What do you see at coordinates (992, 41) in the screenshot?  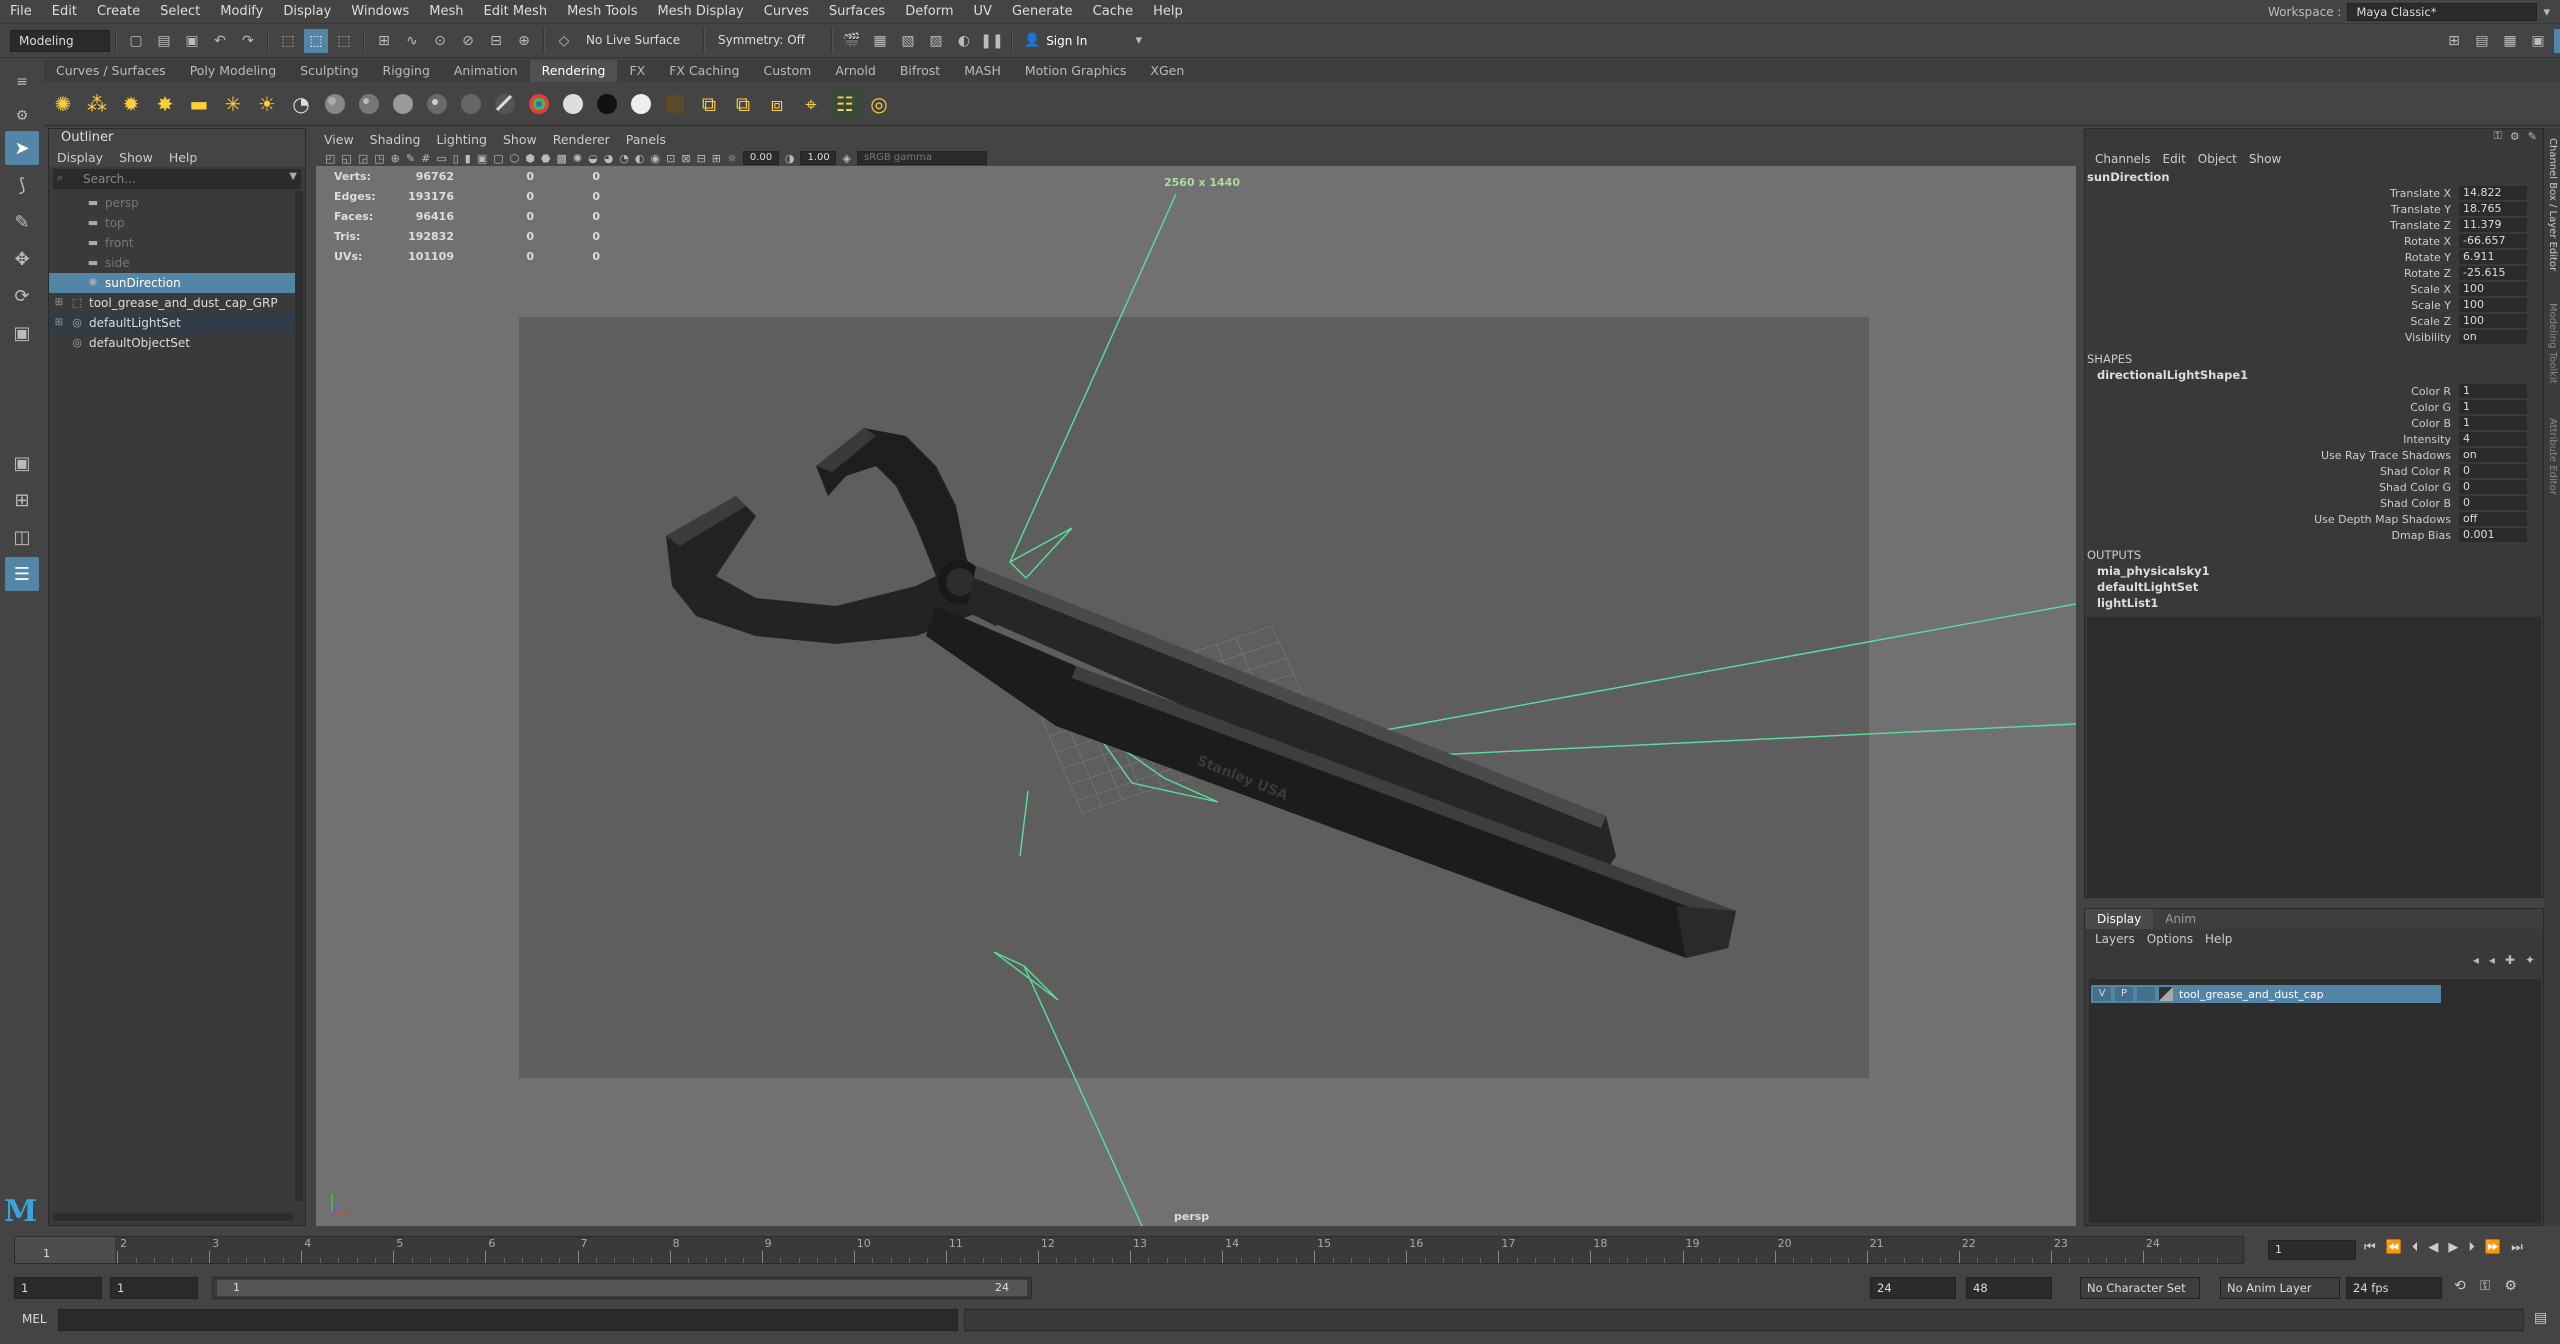 I see `pause-render-icon: ❚❚` at bounding box center [992, 41].